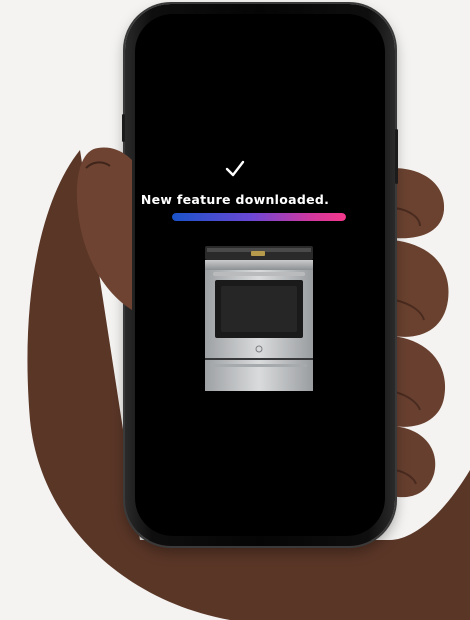 Image resolution: width=470 pixels, height=620 pixels. Describe the element at coordinates (259, 318) in the screenshot. I see `electric-range-image` at that location.